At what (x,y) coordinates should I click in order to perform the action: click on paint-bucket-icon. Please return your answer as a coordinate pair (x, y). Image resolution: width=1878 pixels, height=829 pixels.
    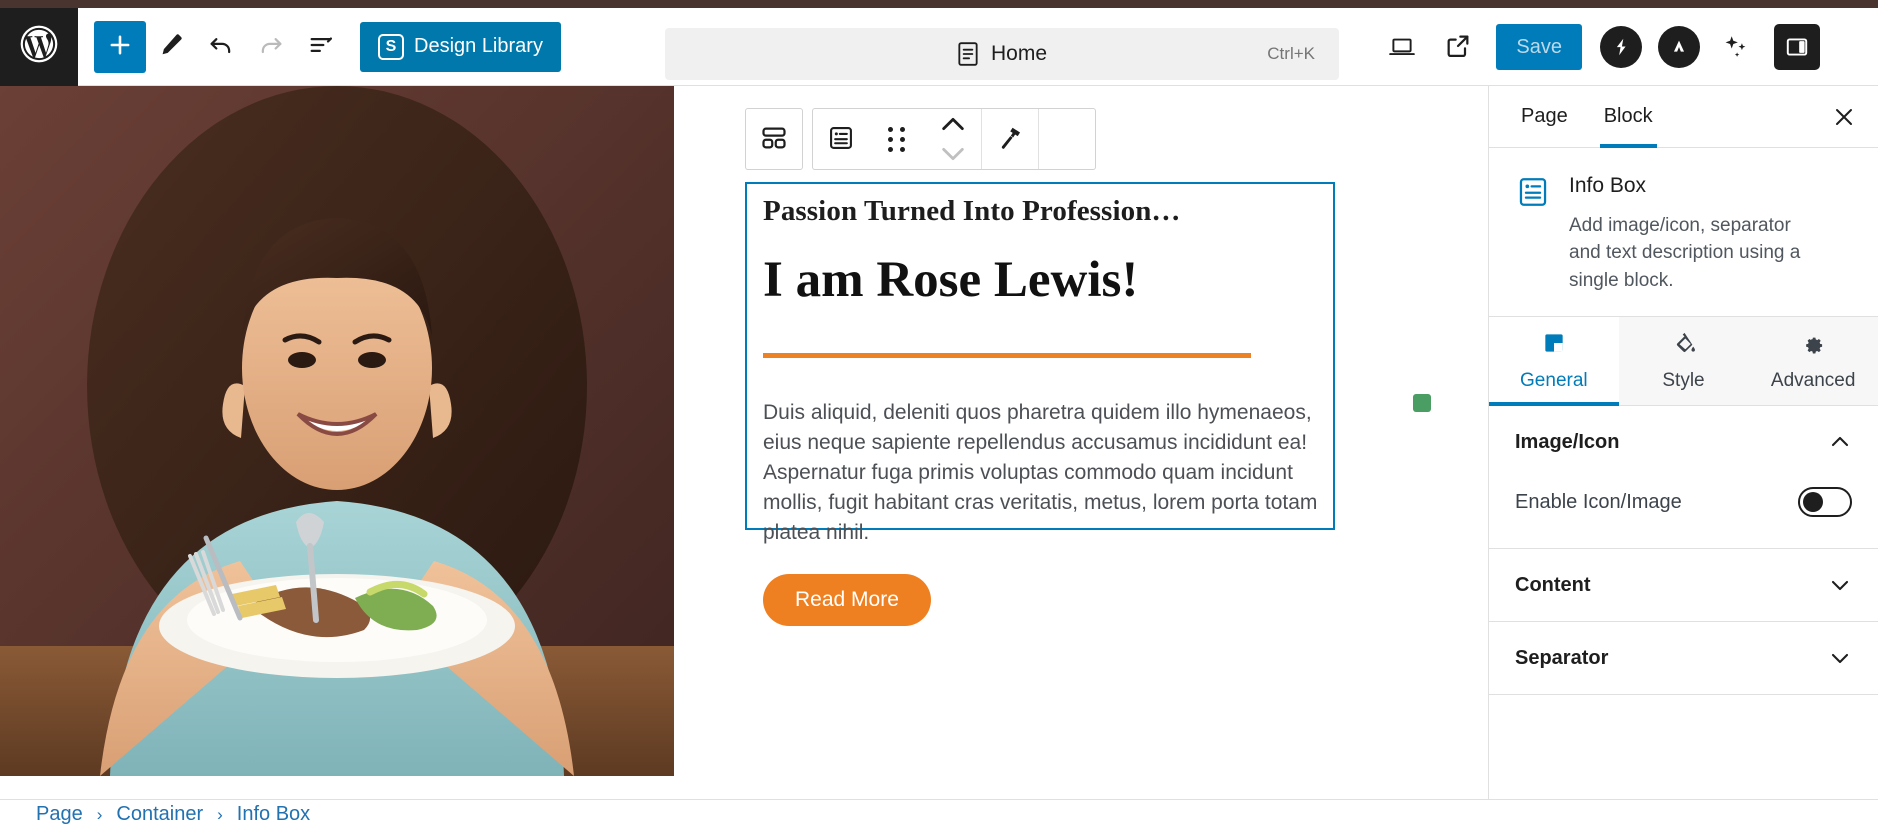
    Looking at the image, I should click on (1684, 346).